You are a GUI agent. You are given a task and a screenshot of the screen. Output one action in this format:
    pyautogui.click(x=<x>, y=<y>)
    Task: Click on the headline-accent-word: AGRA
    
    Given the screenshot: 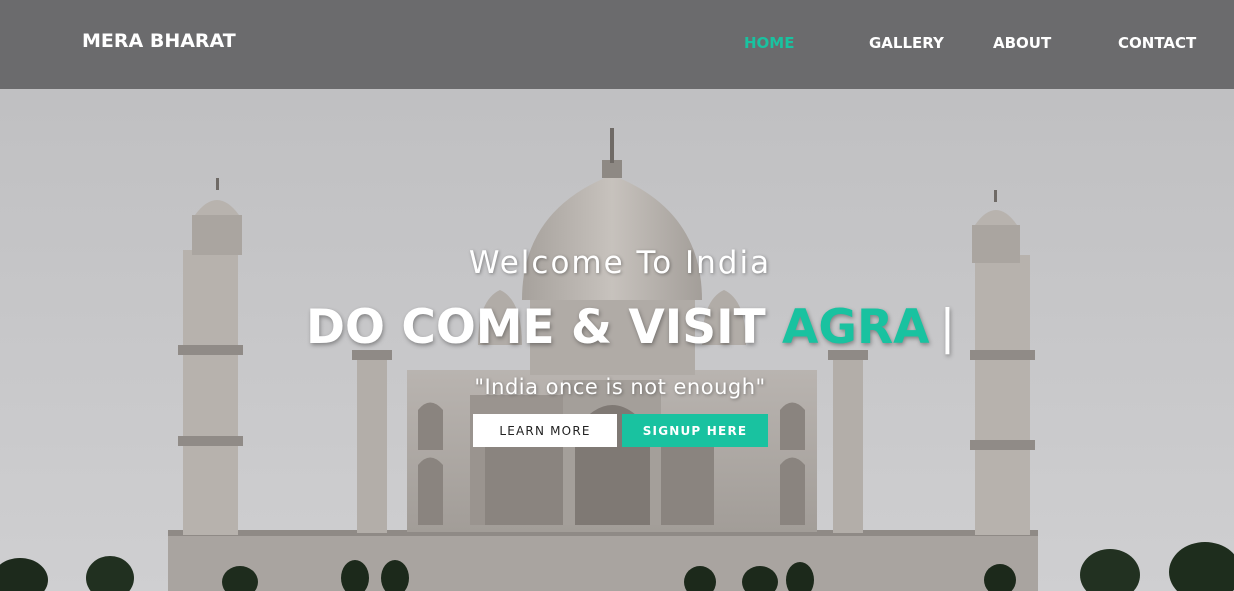 What is the action you would take?
    pyautogui.click(x=856, y=327)
    